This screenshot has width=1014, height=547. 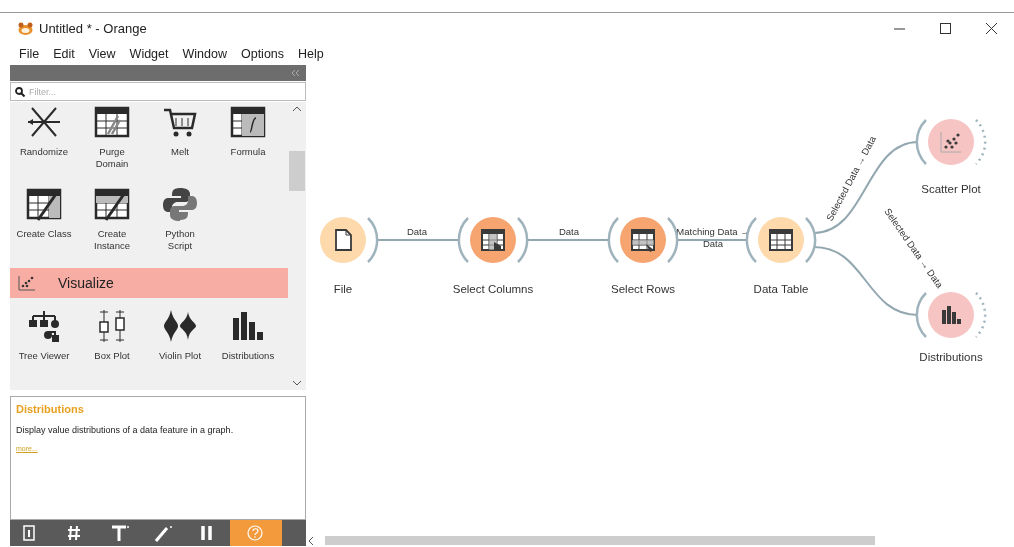 I want to click on widget-label: Tree Viewer, so click(x=44, y=356).